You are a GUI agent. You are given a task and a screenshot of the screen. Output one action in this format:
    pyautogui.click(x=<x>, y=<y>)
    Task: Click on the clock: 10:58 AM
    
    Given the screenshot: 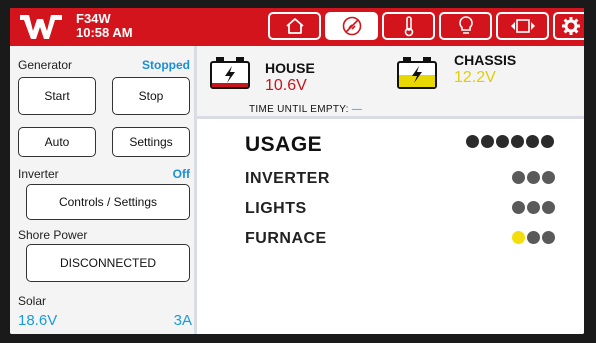 What is the action you would take?
    pyautogui.click(x=104, y=32)
    